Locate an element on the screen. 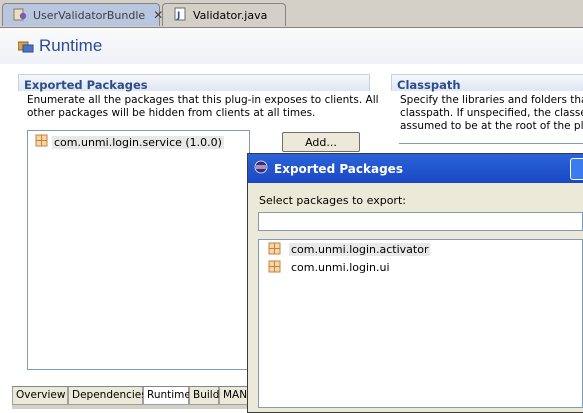  tab-validator-java: J Validator.java is located at coordinates (224, 14).